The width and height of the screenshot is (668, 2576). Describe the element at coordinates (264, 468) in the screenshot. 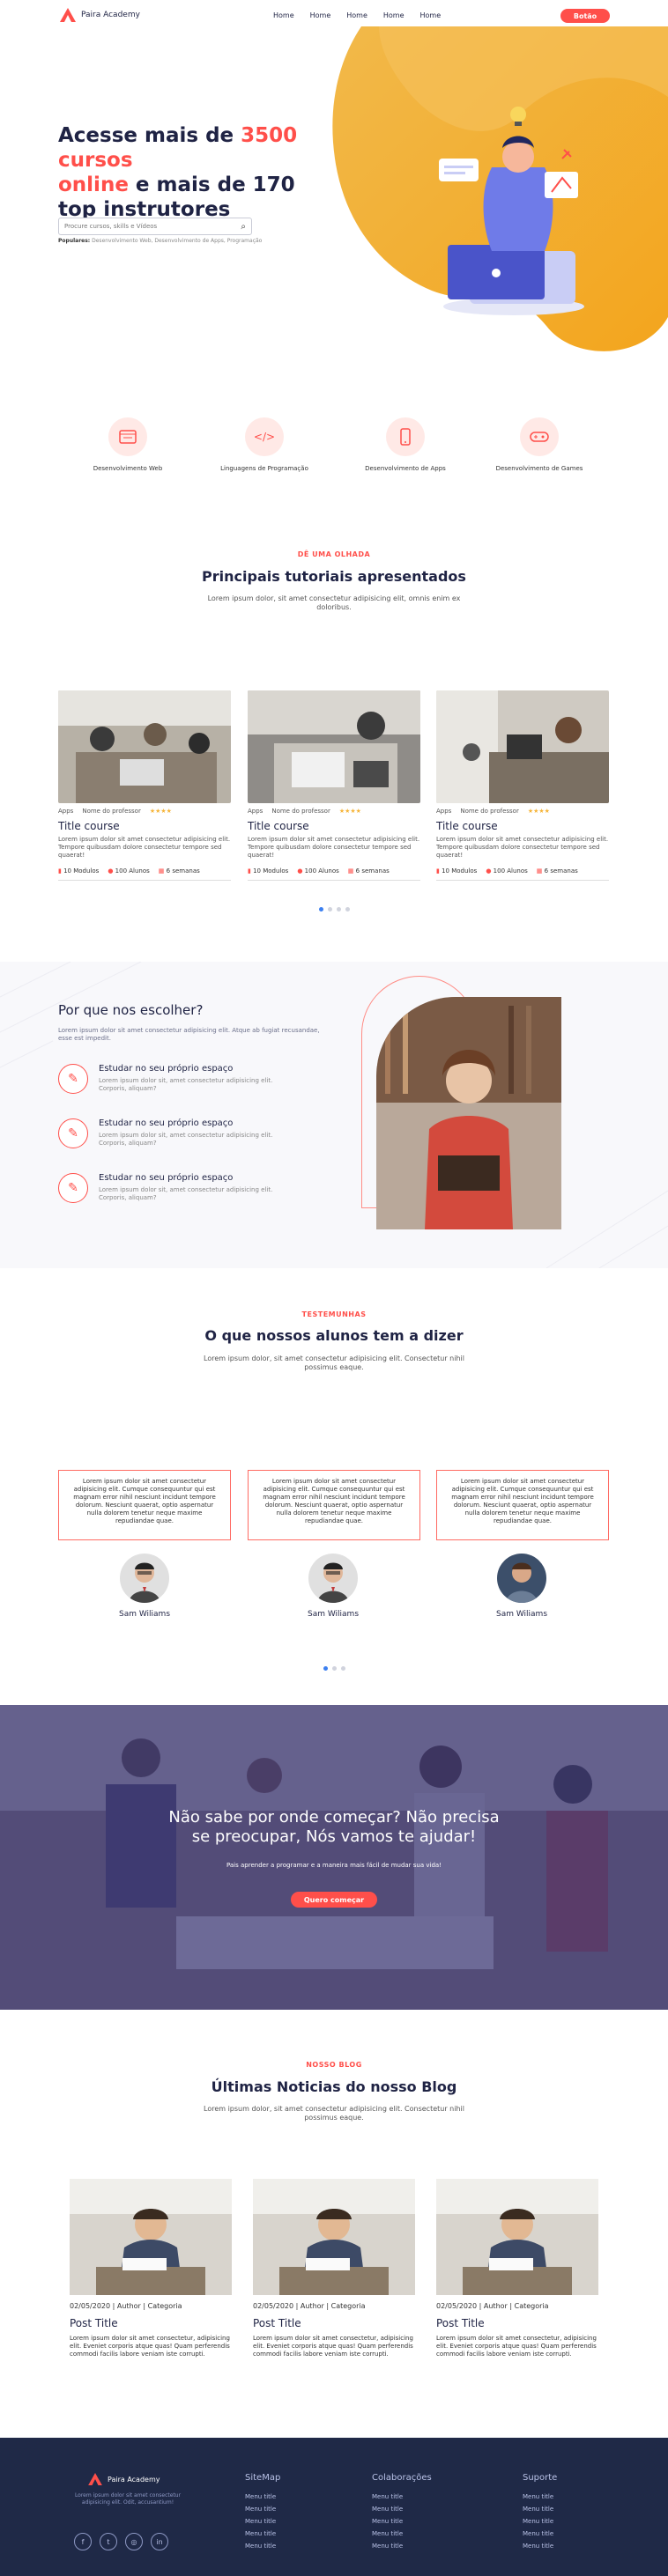

I see `category-label: Linguagens de Programação` at that location.